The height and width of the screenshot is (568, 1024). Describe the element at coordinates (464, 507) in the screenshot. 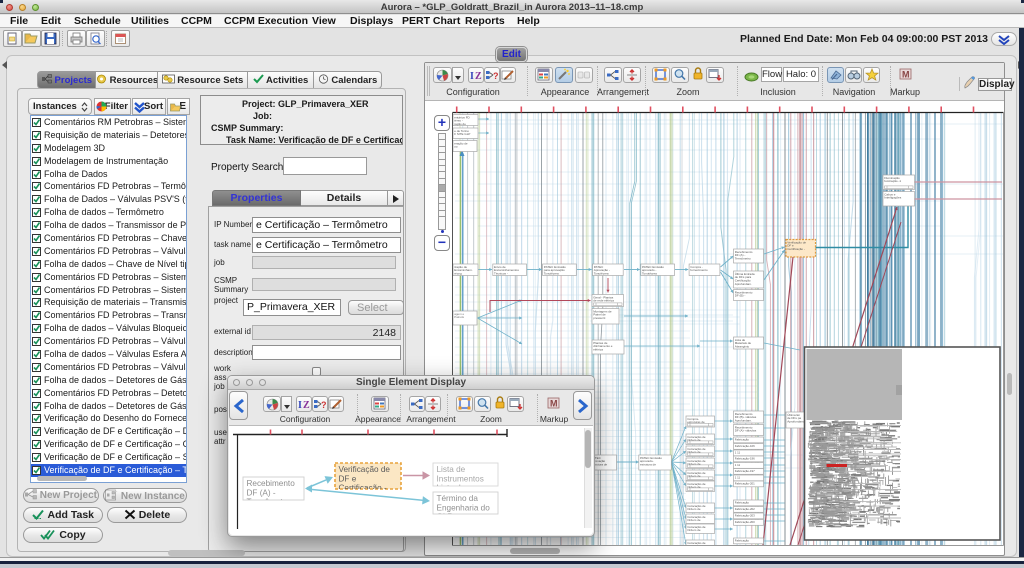

I see `svg-text: Engenharia do` at that location.